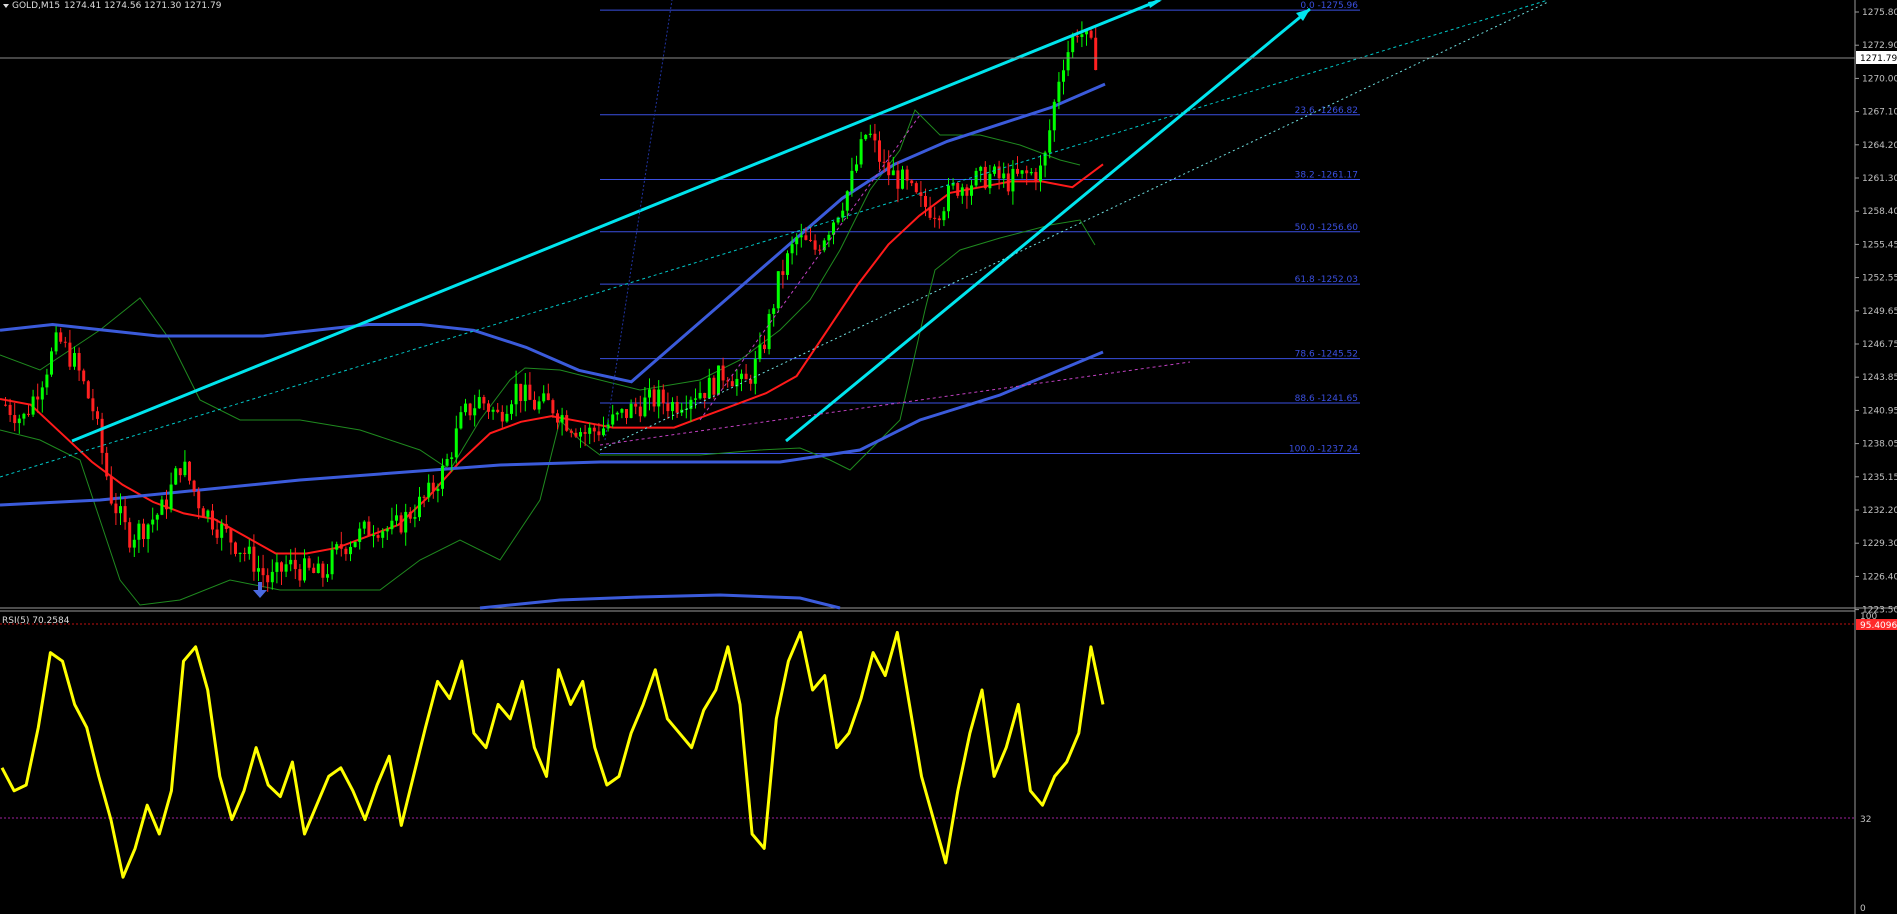 The width and height of the screenshot is (1897, 914). Describe the element at coordinates (1327, 228) in the screenshot. I see `fib-level-label: 50.0 -1256.60` at that location.